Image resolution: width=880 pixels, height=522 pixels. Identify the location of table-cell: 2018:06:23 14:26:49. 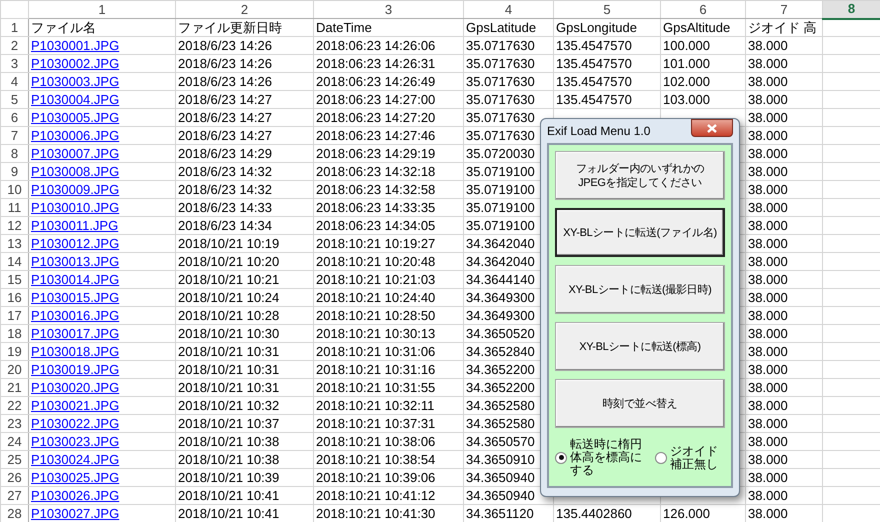
(389, 81).